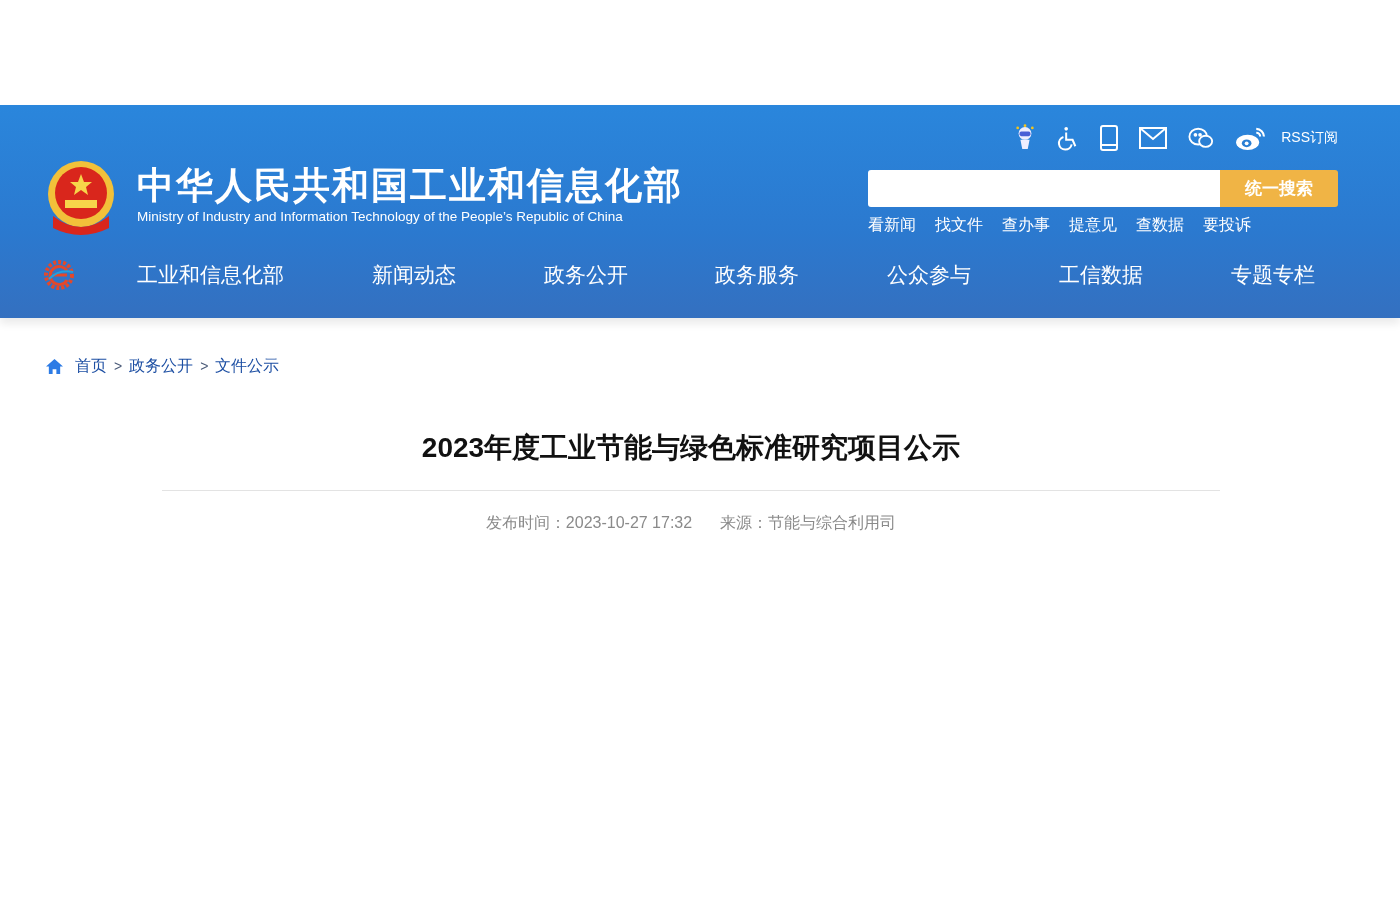  Describe the element at coordinates (1109, 138) in the screenshot. I see `mobile-phone-icon` at that location.